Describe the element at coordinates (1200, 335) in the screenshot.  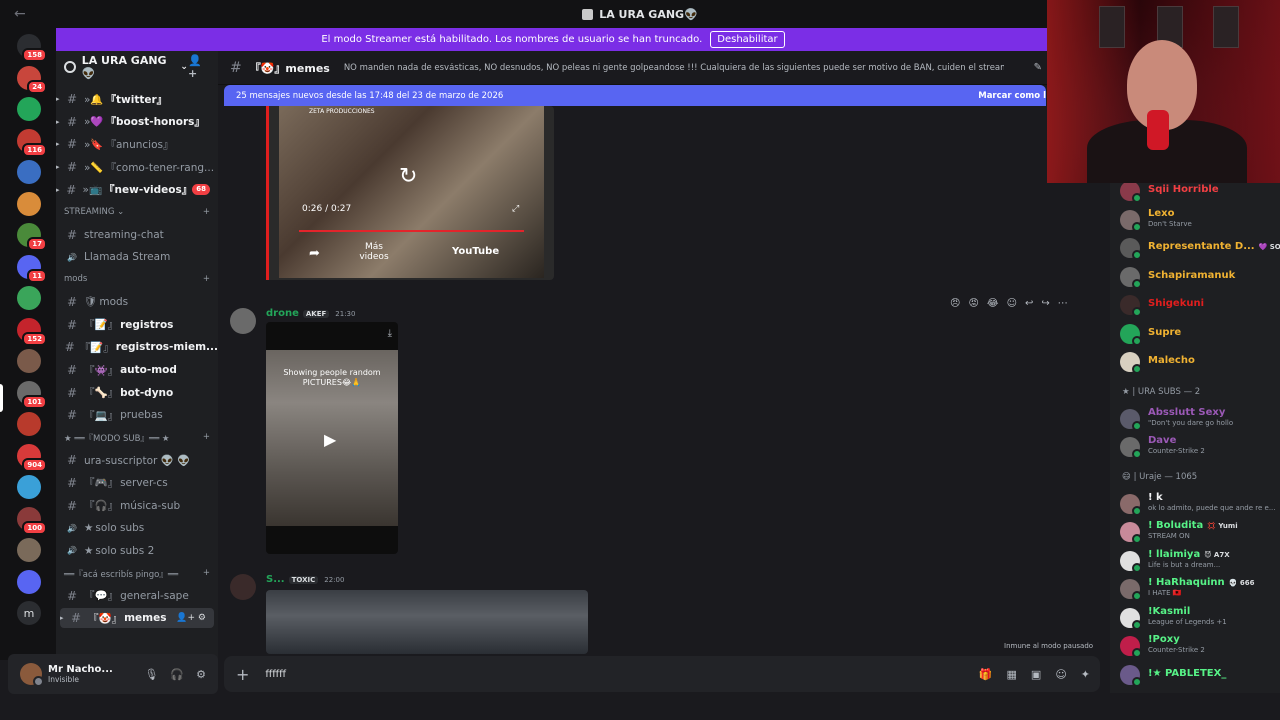
I see `member-item: Supre` at that location.